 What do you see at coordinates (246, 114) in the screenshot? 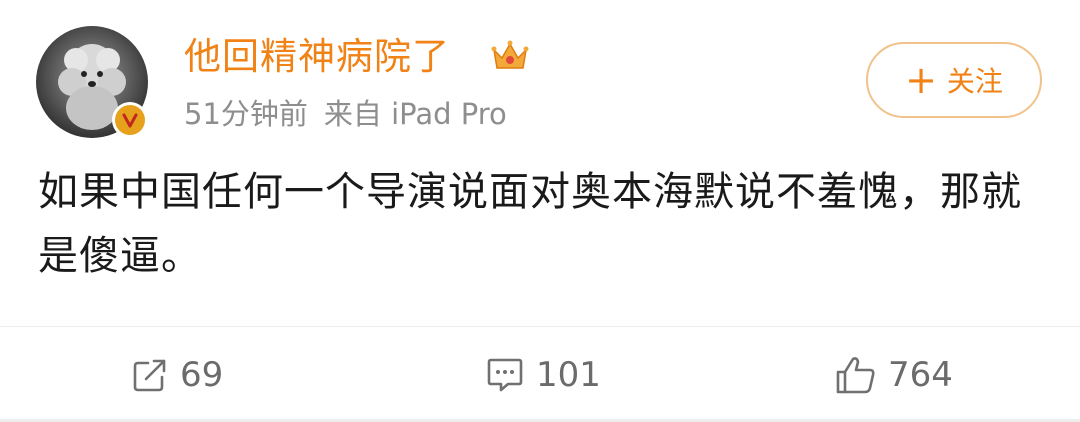
I see `post-time: 51分钟前` at bounding box center [246, 114].